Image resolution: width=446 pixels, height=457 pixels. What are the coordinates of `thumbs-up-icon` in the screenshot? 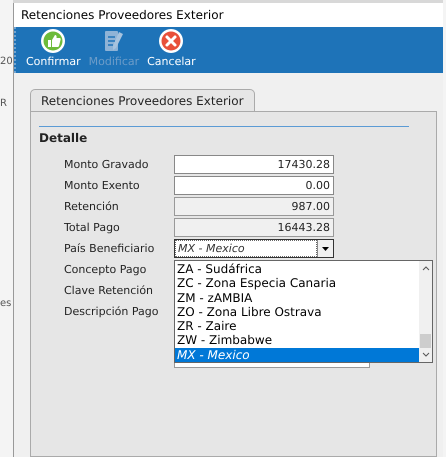 It's located at (53, 41).